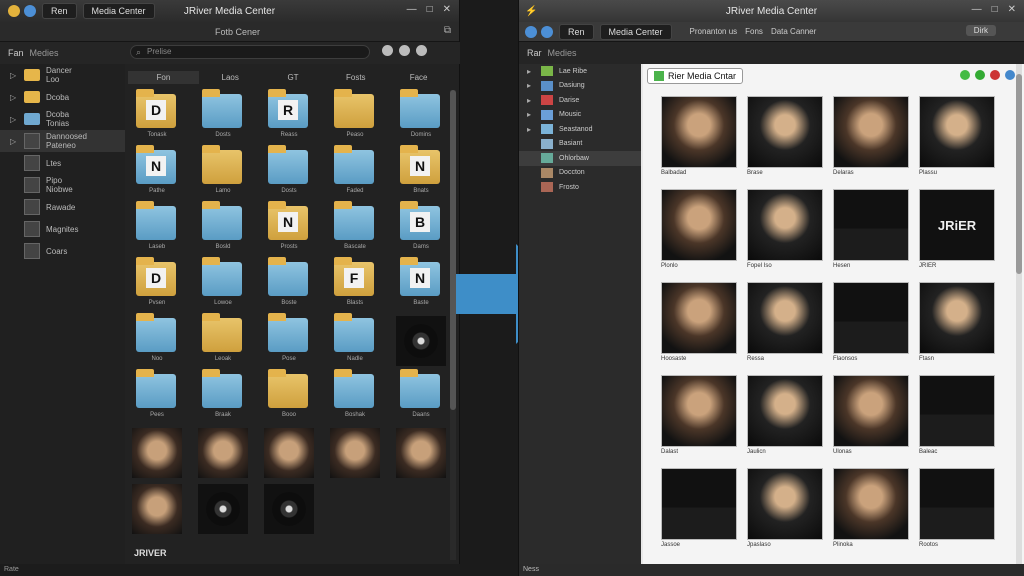  I want to click on right-tab-media-center: Media Center, so click(635, 31).